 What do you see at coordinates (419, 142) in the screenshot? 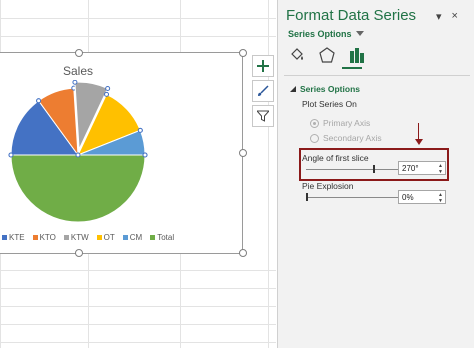
I see `annotation-arrow-head` at bounding box center [419, 142].